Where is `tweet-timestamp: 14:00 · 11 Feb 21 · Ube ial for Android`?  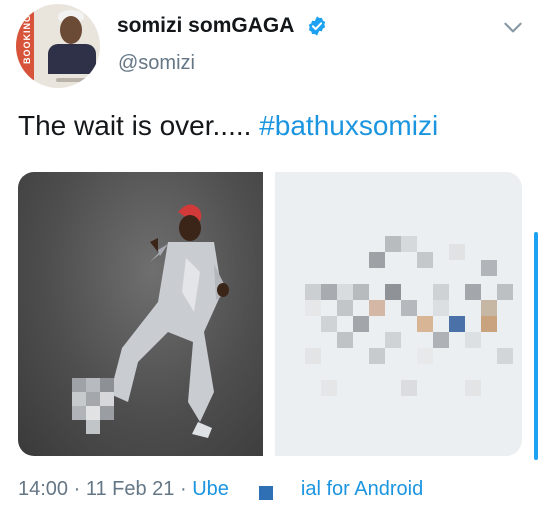 tweet-timestamp: 14:00 · 11 Feb 21 · Ube ial for Android is located at coordinates (220, 489).